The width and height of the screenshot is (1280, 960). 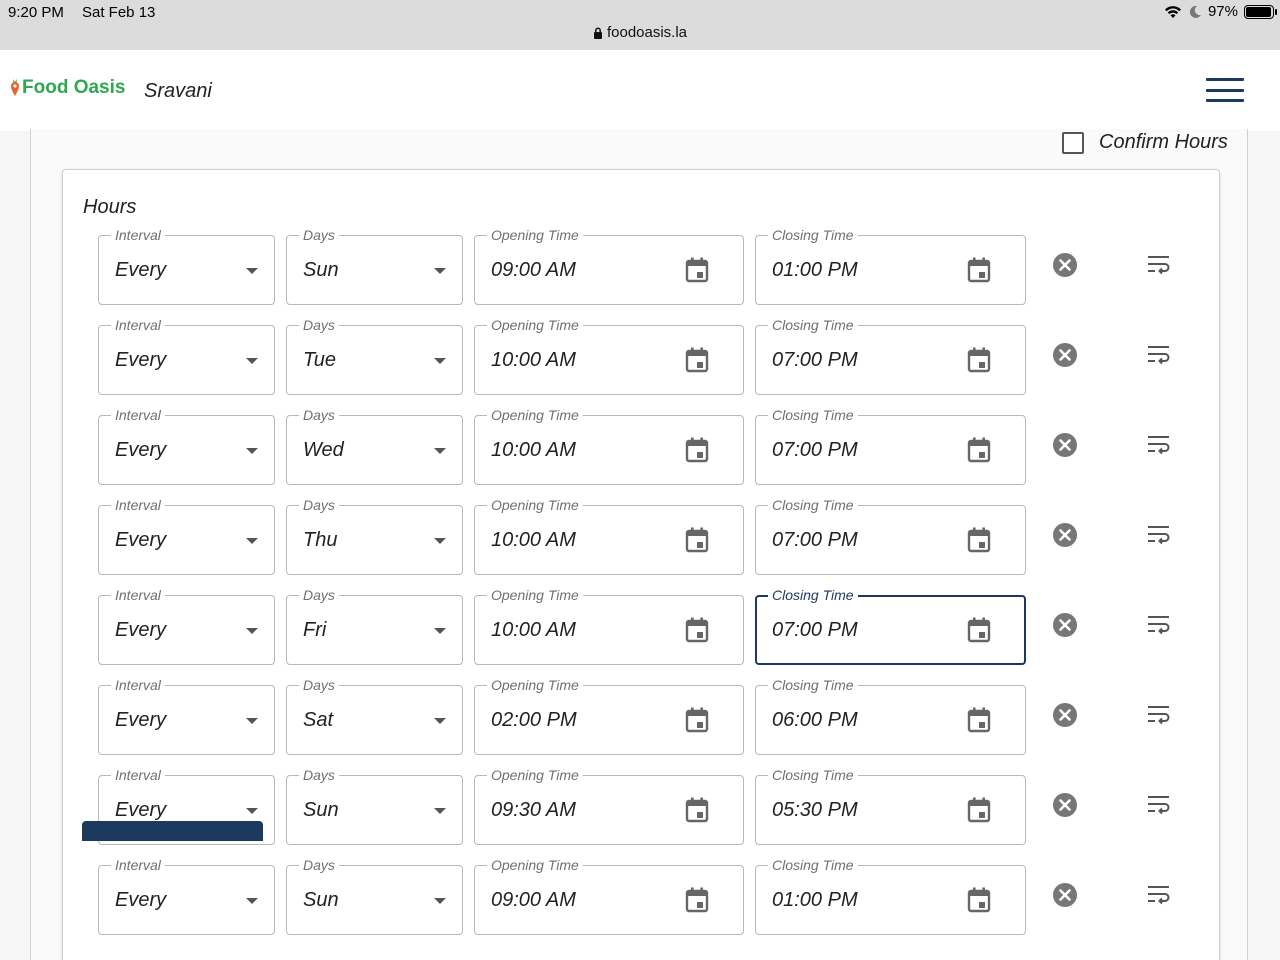 I want to click on closing-time-label: Closing Time, so click(x=813, y=505).